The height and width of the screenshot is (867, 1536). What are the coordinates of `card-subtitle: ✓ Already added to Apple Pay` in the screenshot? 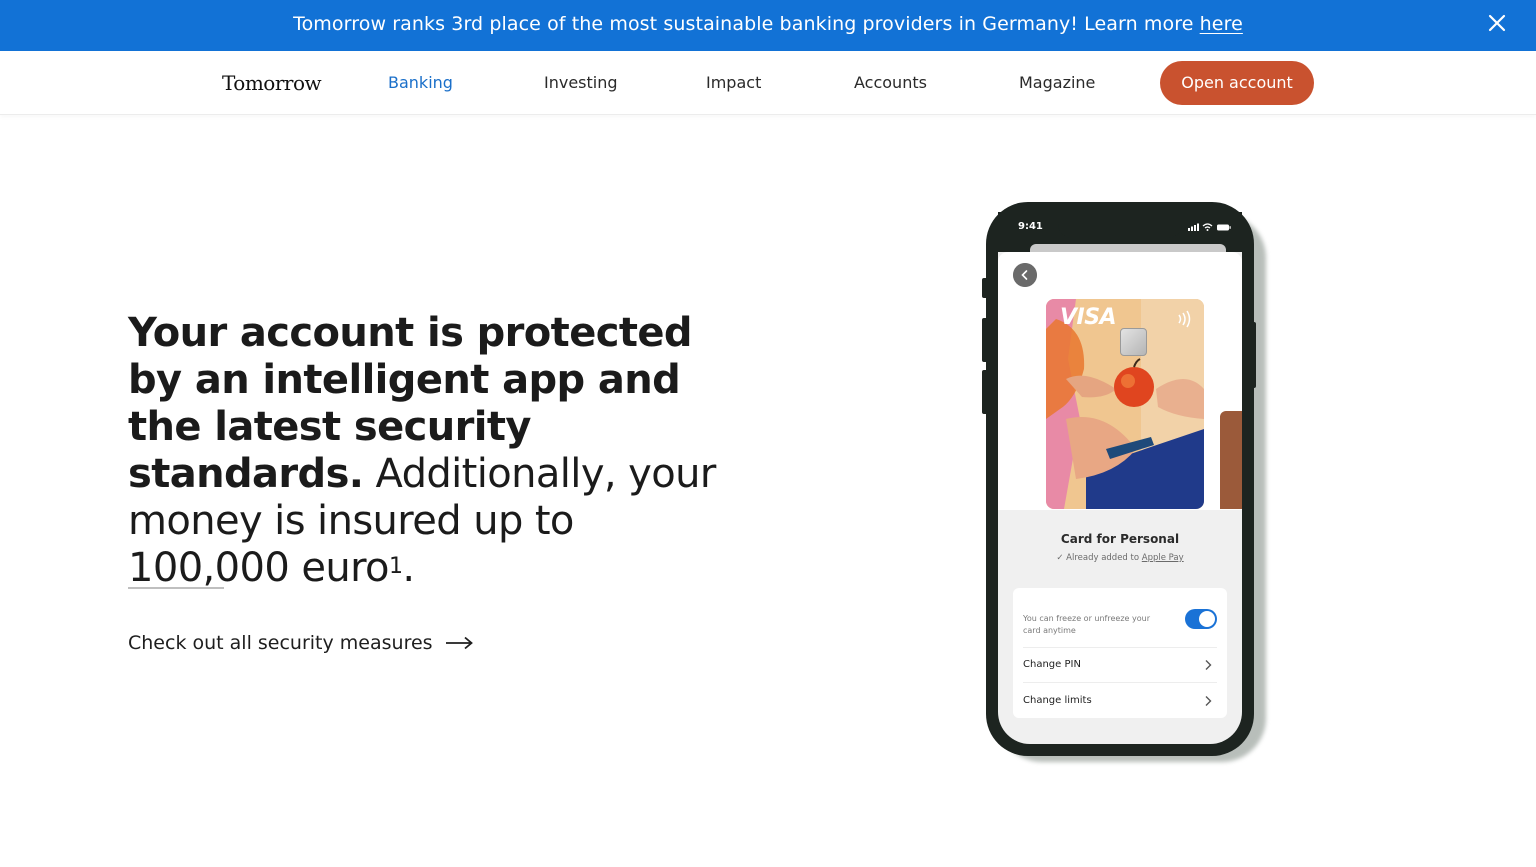 It's located at (1120, 558).